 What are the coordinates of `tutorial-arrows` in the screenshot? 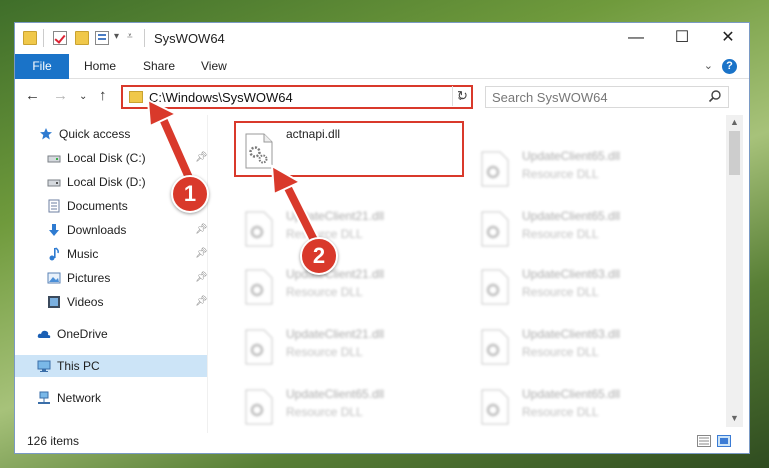 It's located at (234, 174).